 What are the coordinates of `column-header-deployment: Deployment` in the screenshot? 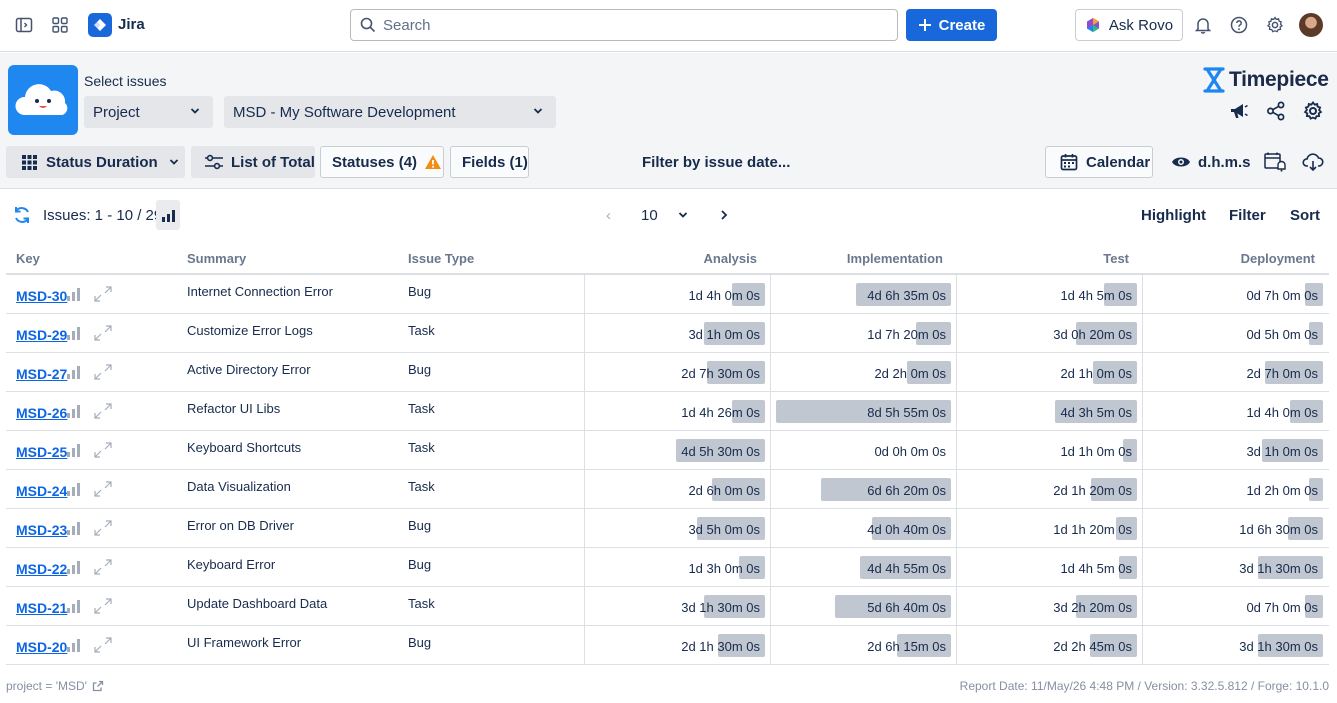 It's located at (1278, 258).